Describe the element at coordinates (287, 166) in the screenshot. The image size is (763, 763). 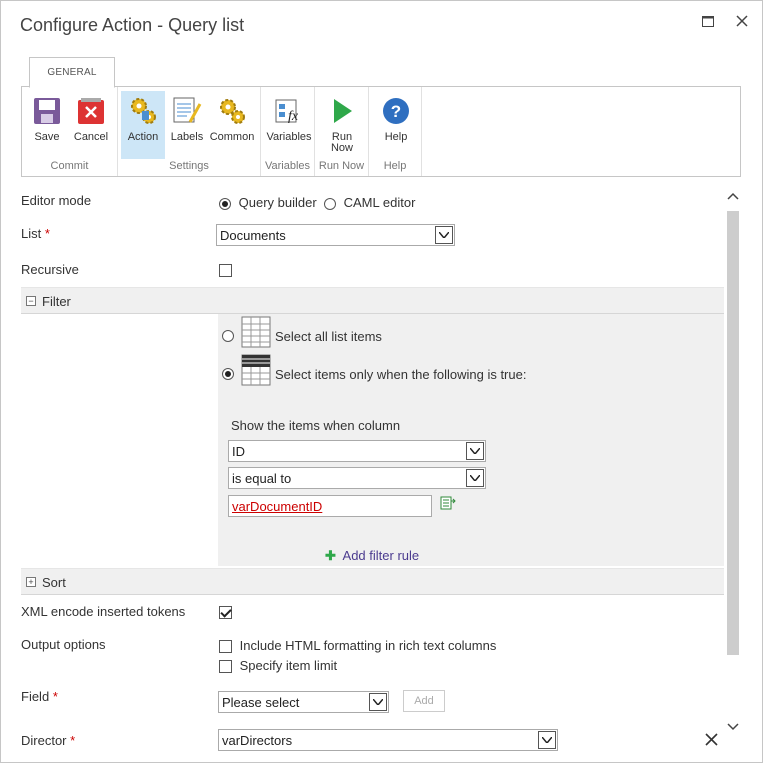
I see `variables-group-label: Variables` at that location.